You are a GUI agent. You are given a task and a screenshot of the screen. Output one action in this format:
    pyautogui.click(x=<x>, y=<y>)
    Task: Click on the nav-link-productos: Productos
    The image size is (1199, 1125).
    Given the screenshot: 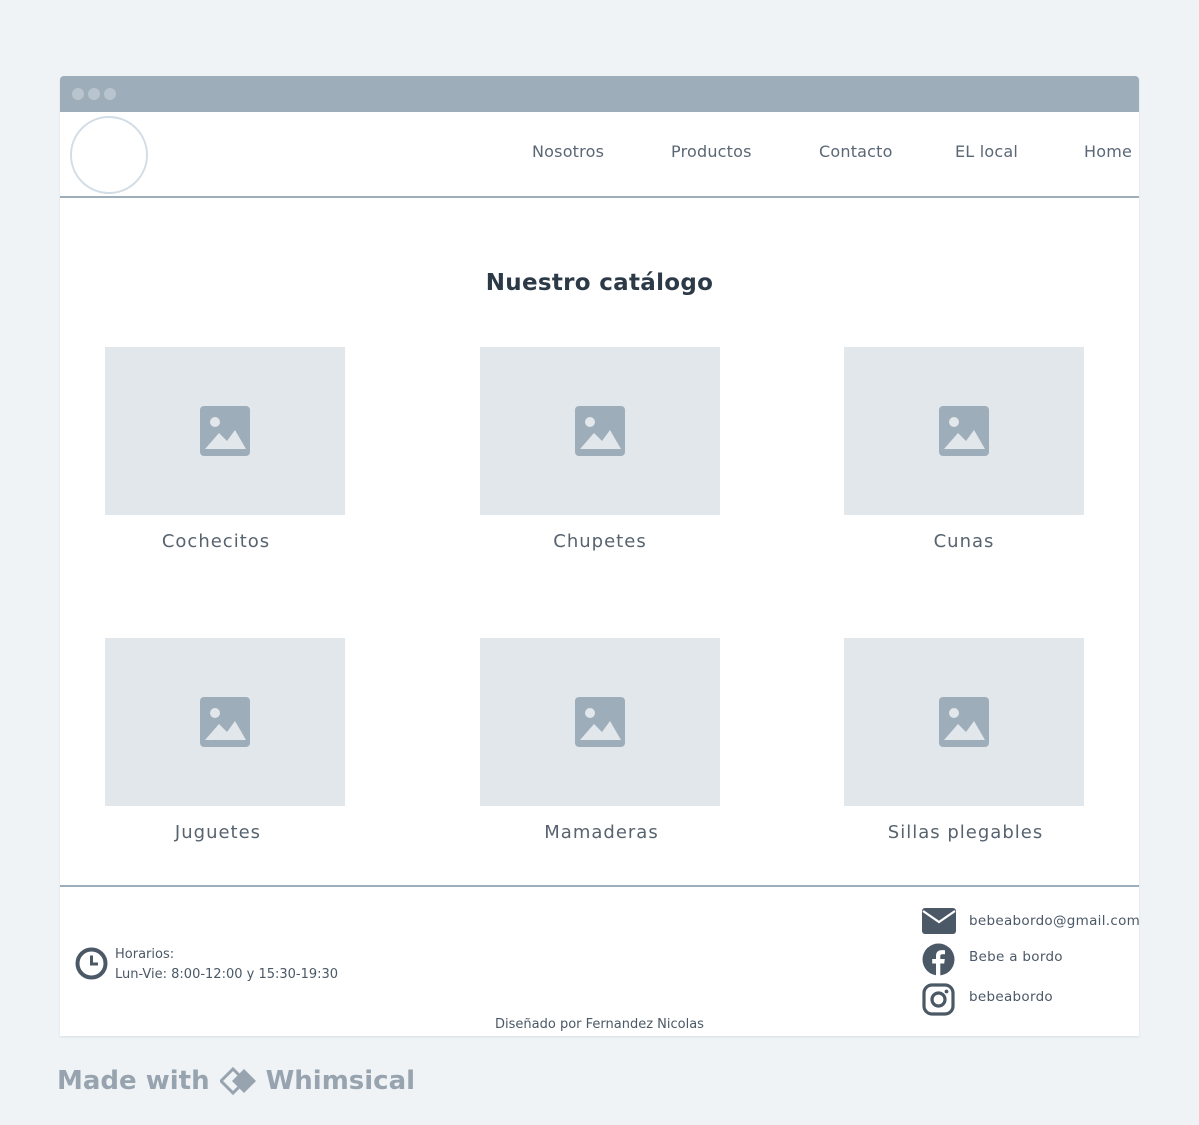 What is the action you would take?
    pyautogui.click(x=711, y=151)
    